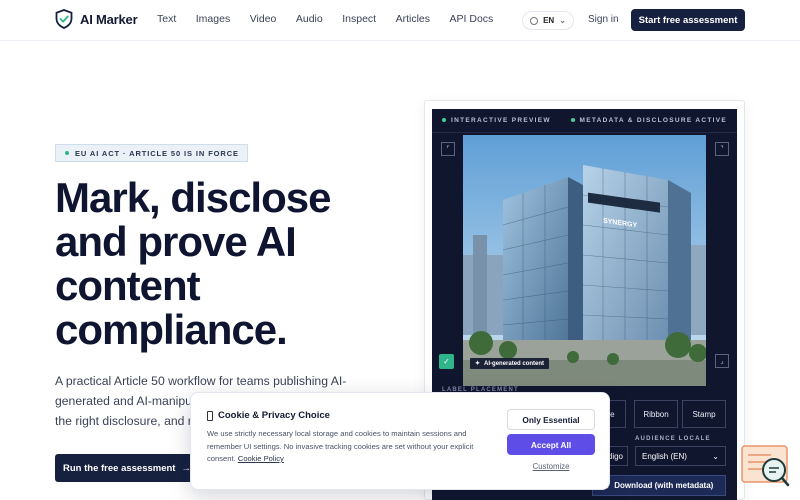 The width and height of the screenshot is (800, 500). I want to click on start-assessment-button: Start free assessment, so click(688, 20).